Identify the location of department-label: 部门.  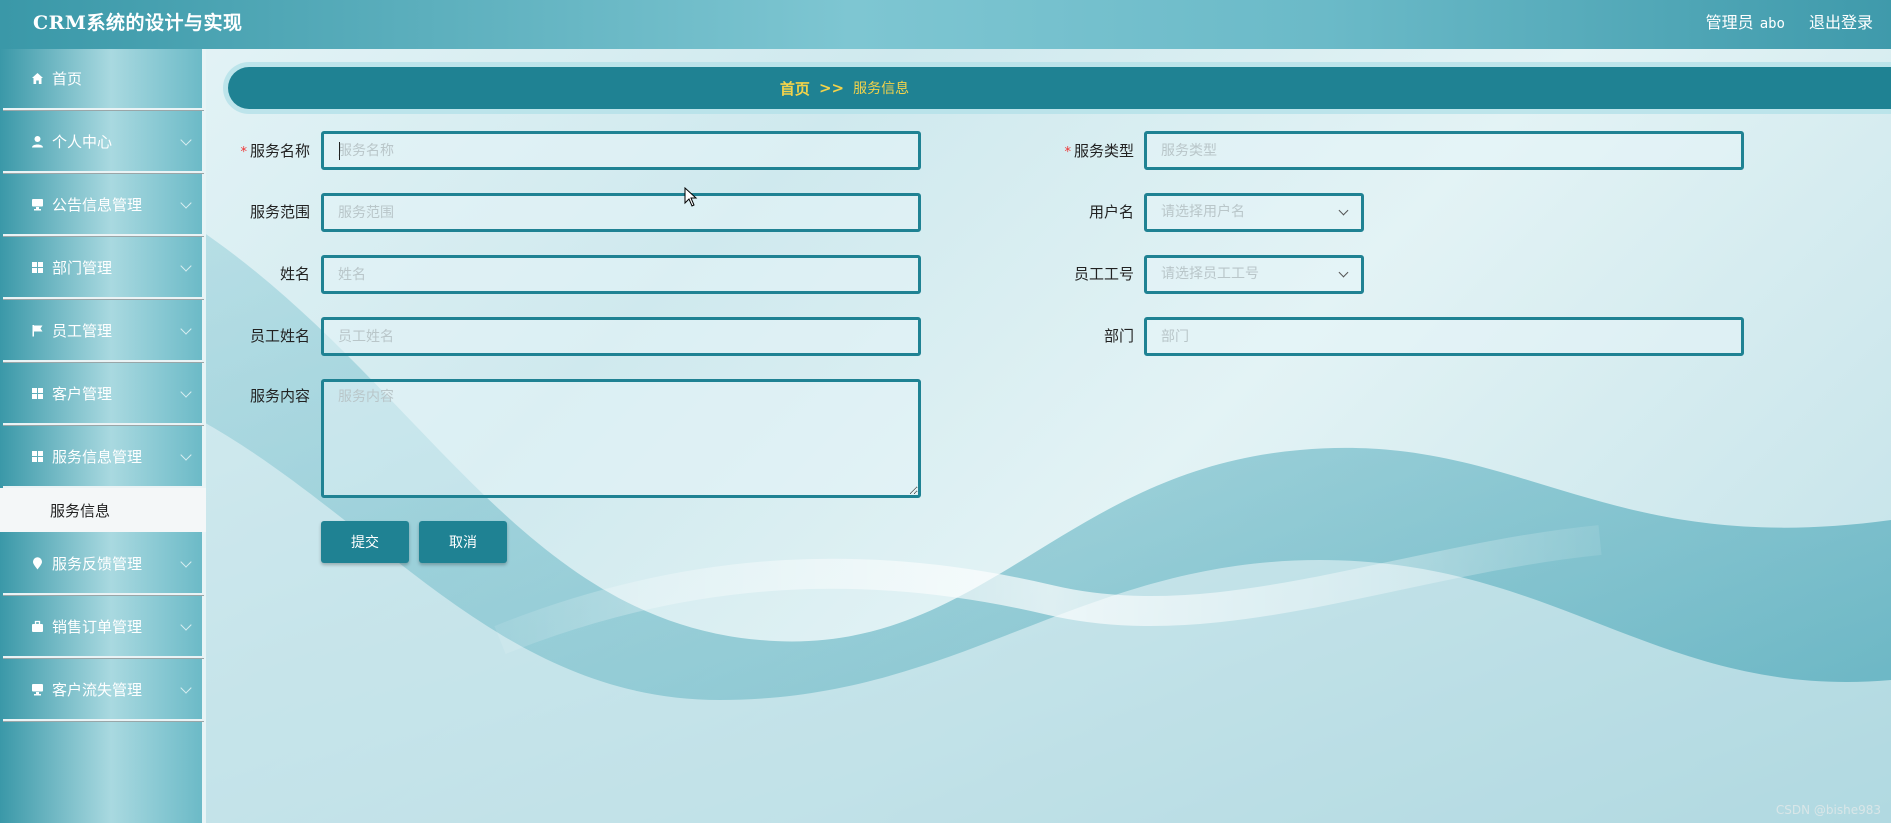
(1118, 336).